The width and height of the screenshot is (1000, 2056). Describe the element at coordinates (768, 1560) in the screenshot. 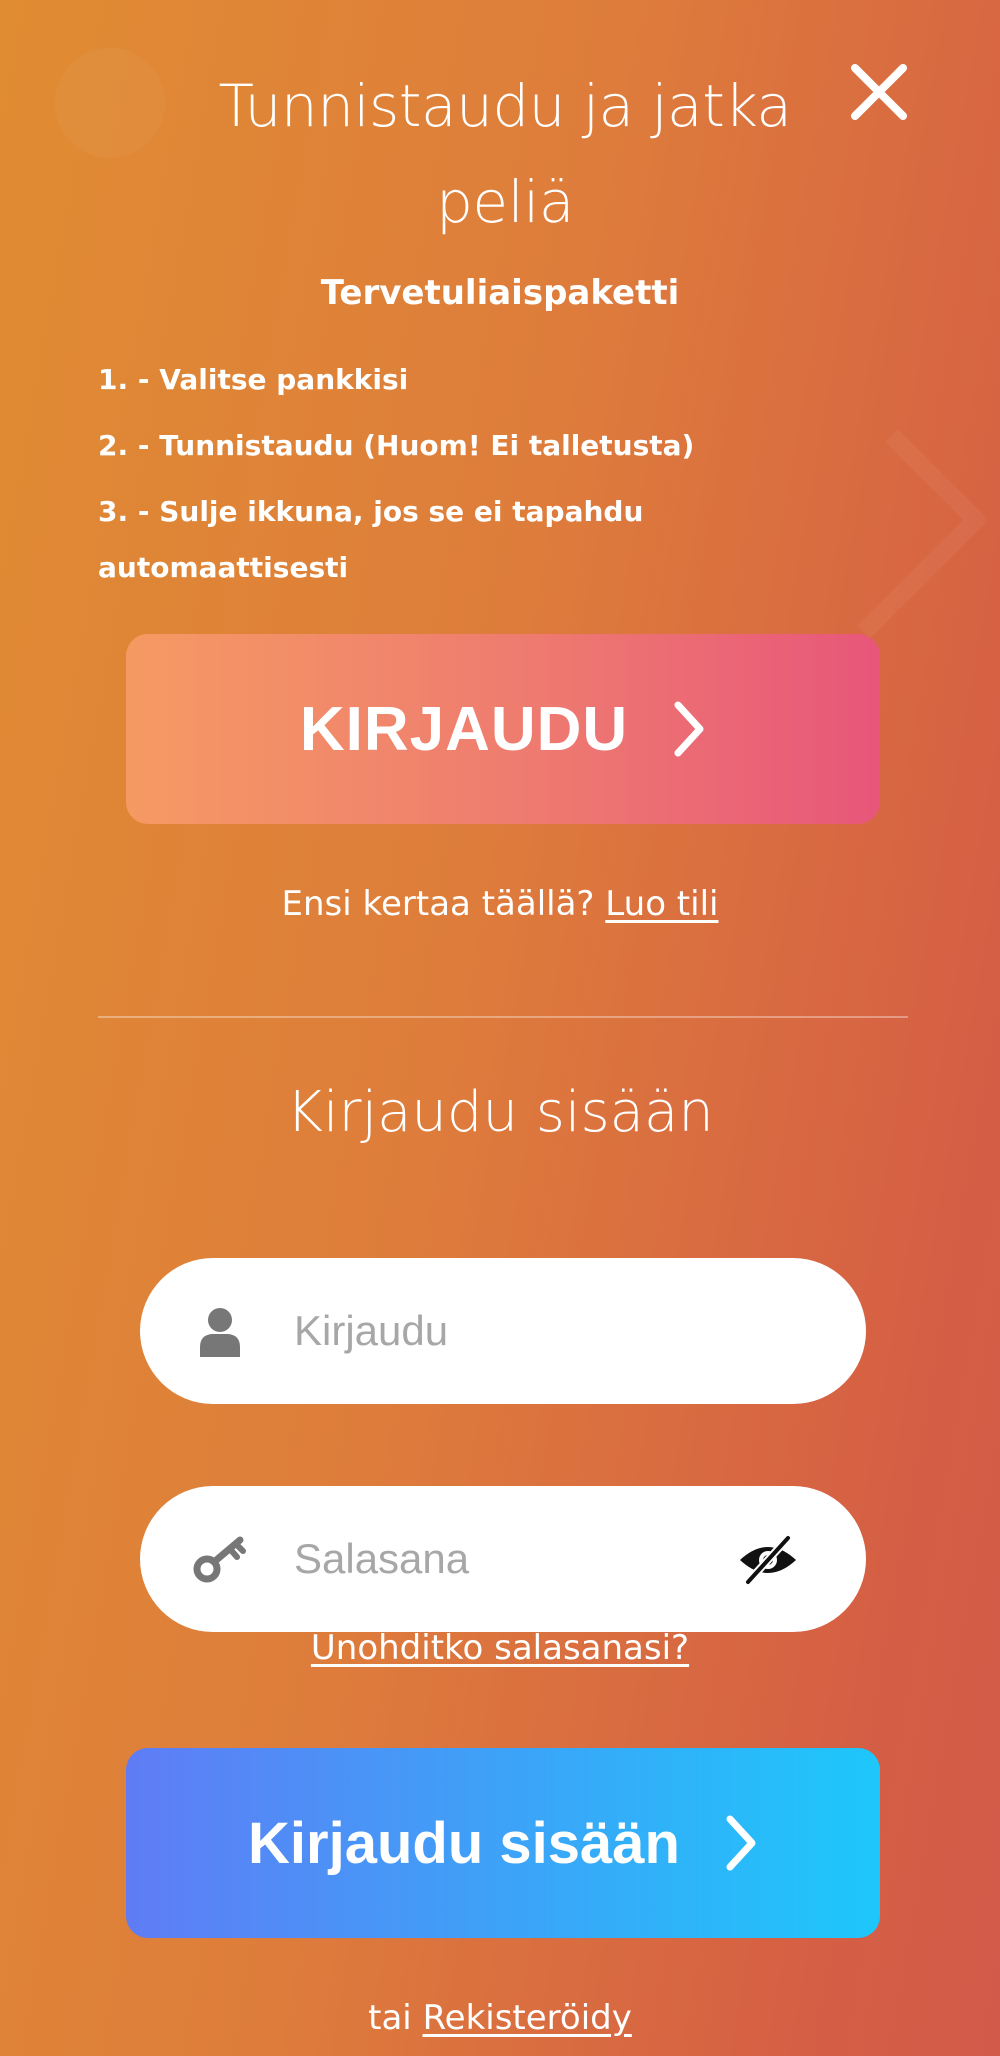

I see `eye-slash-icon` at that location.